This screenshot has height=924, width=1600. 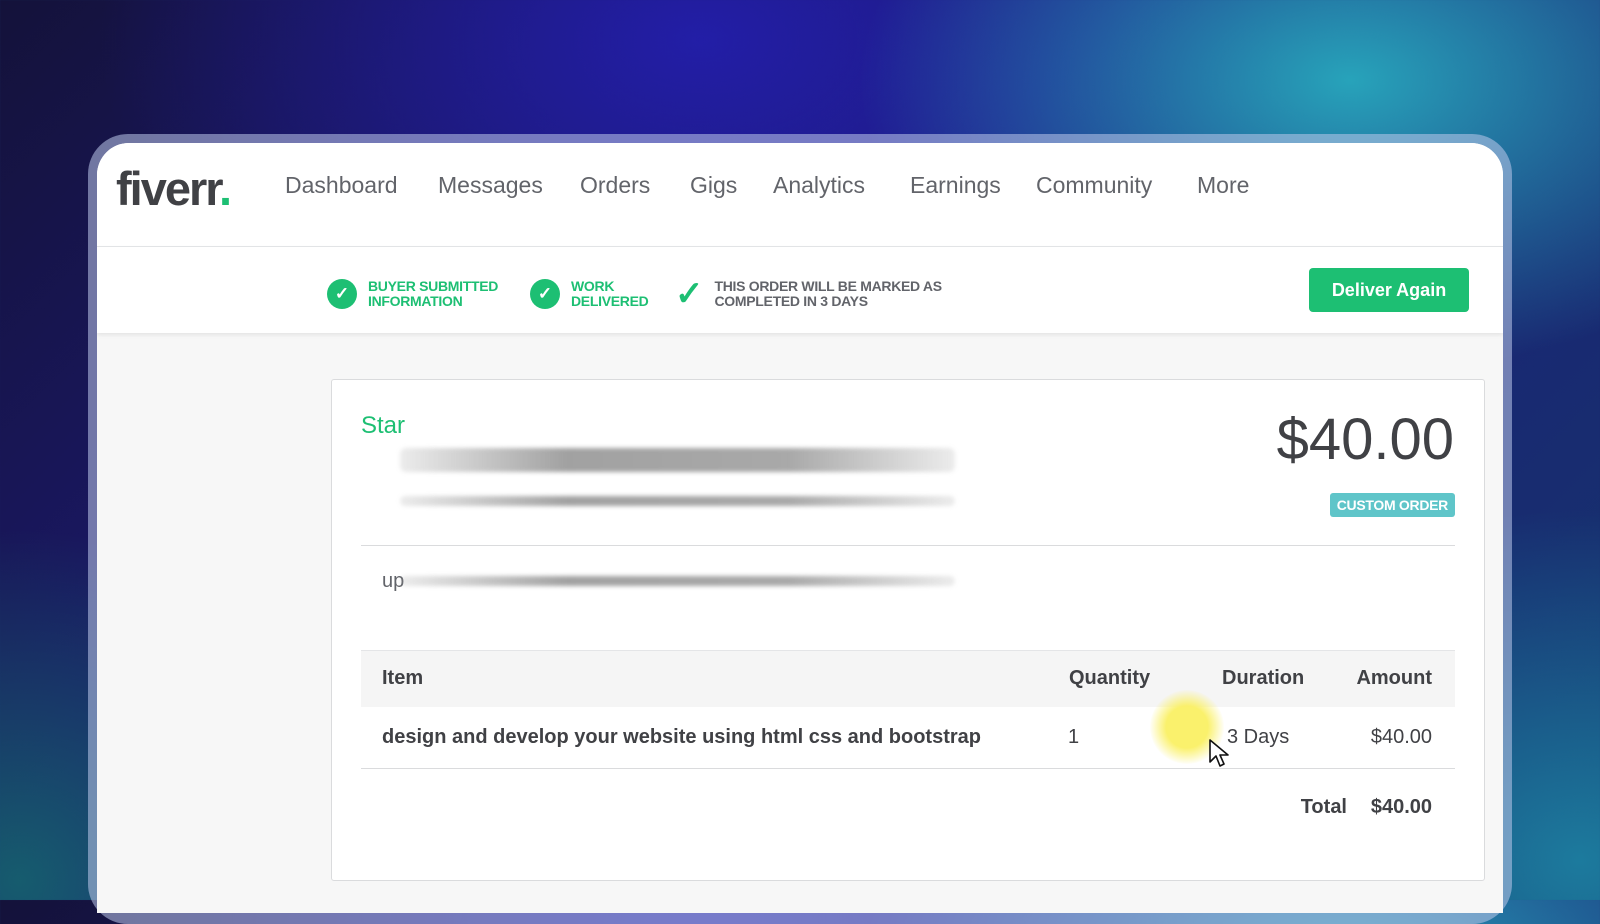 I want to click on total-value: $40.00, so click(x=1401, y=807).